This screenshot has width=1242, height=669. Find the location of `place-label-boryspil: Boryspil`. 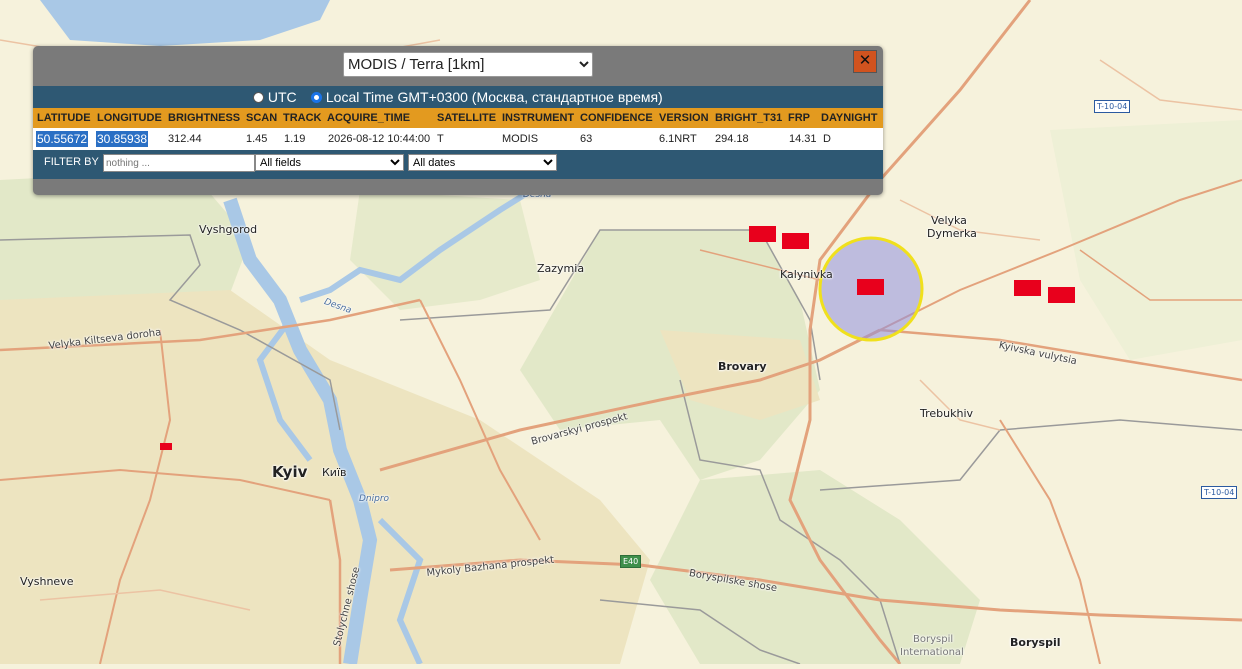

place-label-boryspil: Boryspil is located at coordinates (1035, 642).